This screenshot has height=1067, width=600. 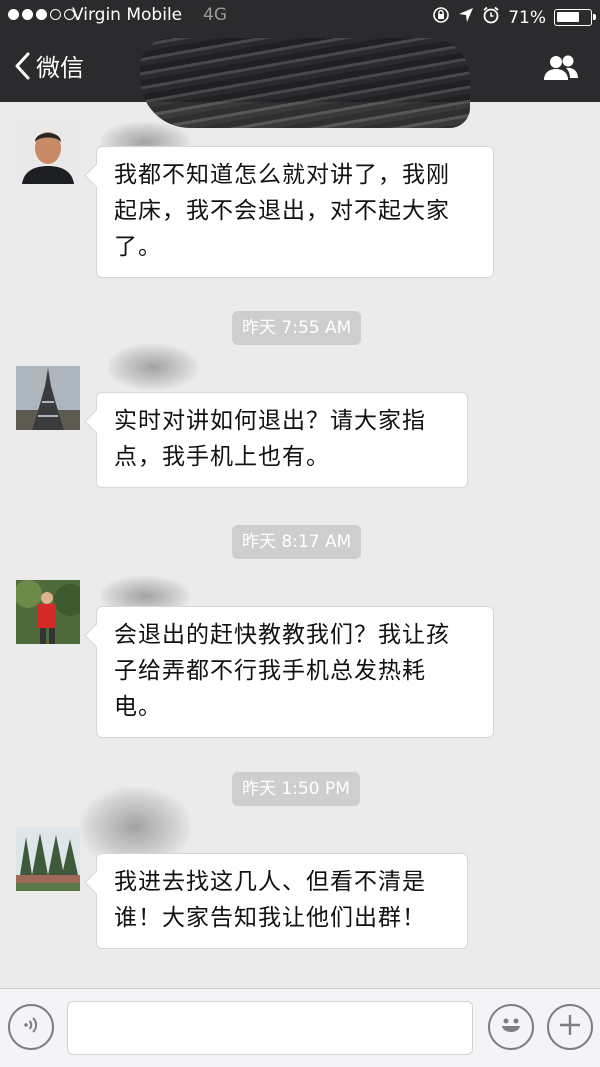 What do you see at coordinates (527, 17) in the screenshot?
I see `battery-percent: 71%` at bounding box center [527, 17].